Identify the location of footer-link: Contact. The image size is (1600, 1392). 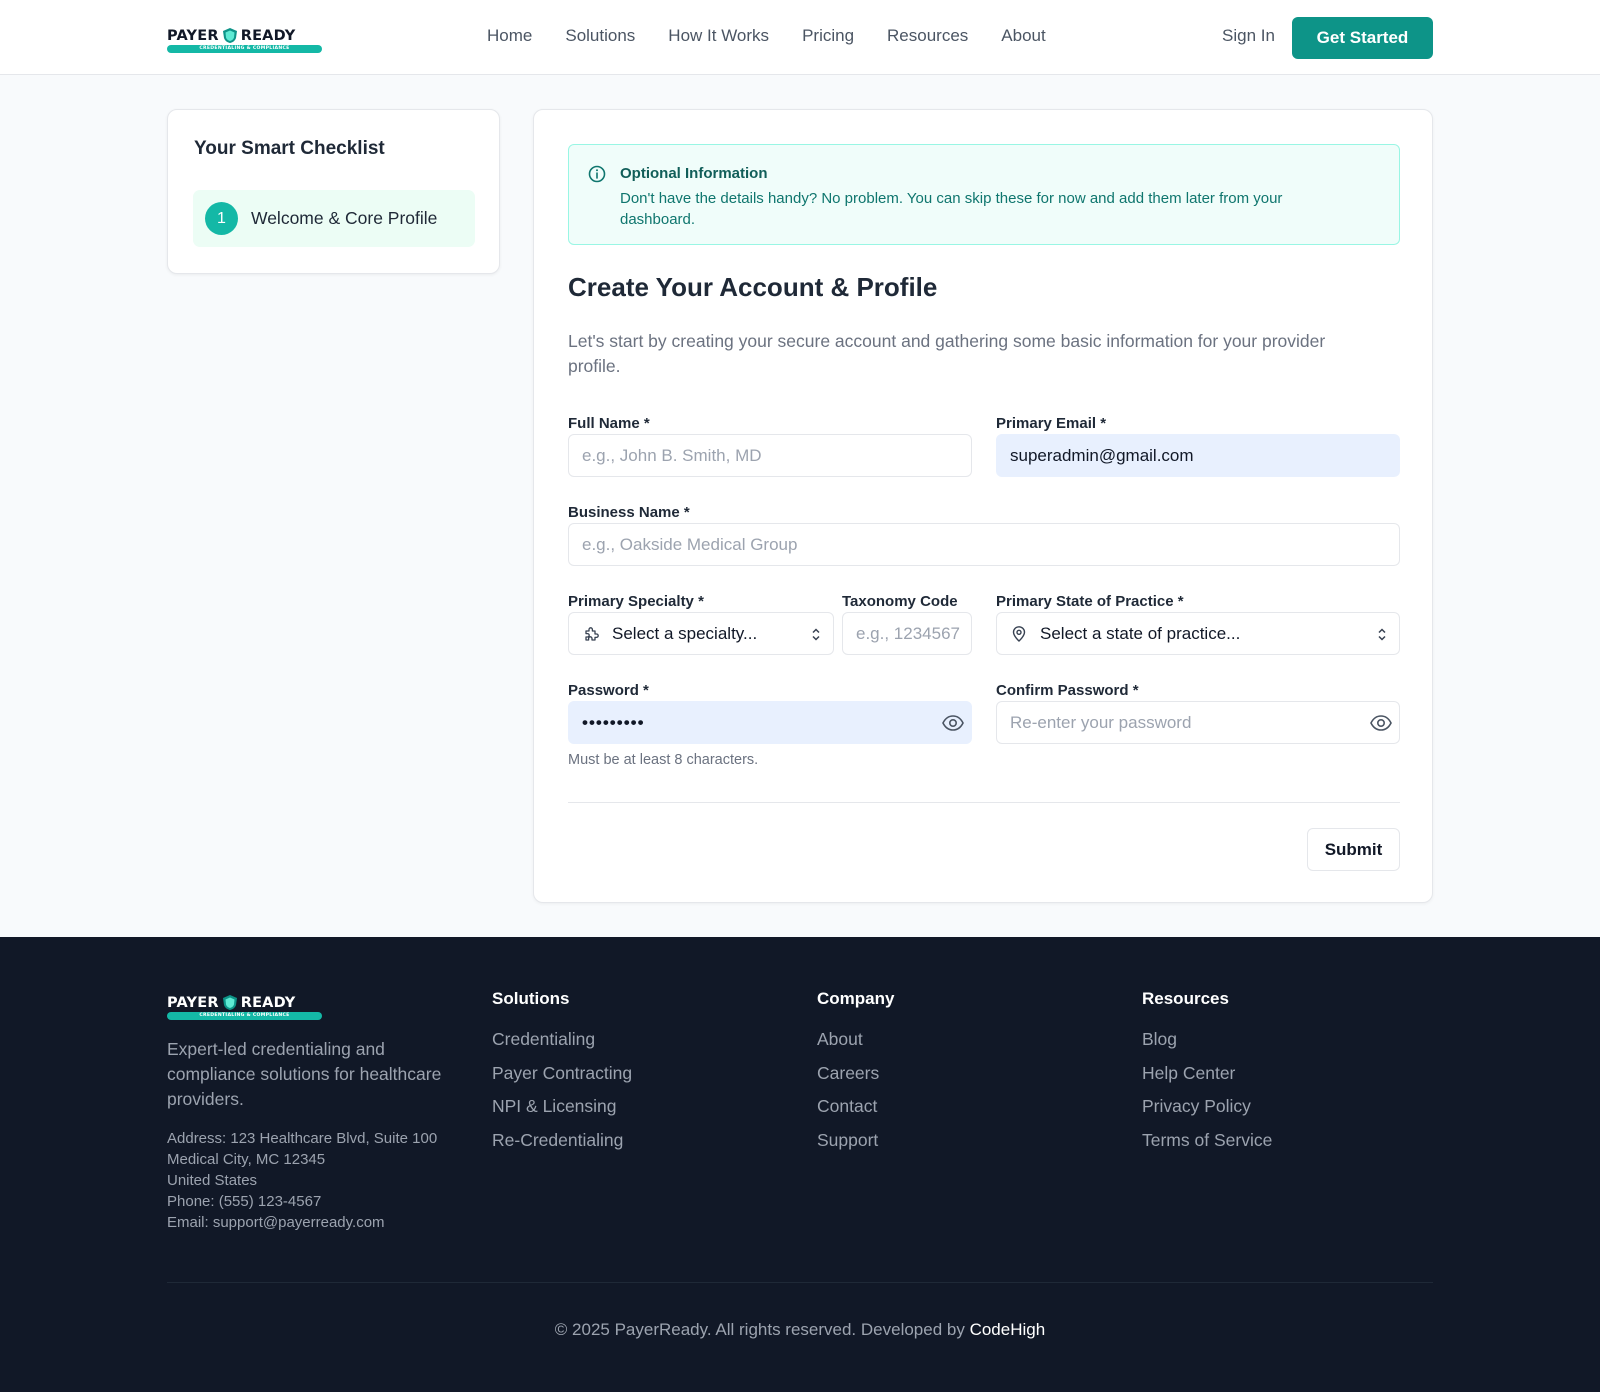
(855, 1113).